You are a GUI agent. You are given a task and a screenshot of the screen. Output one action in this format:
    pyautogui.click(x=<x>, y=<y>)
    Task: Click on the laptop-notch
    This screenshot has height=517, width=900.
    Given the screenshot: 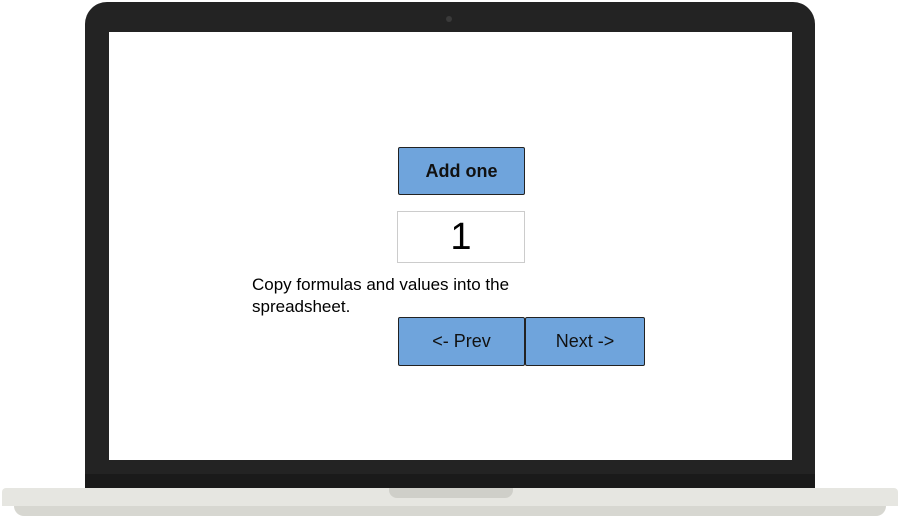 What is the action you would take?
    pyautogui.click(x=451, y=493)
    